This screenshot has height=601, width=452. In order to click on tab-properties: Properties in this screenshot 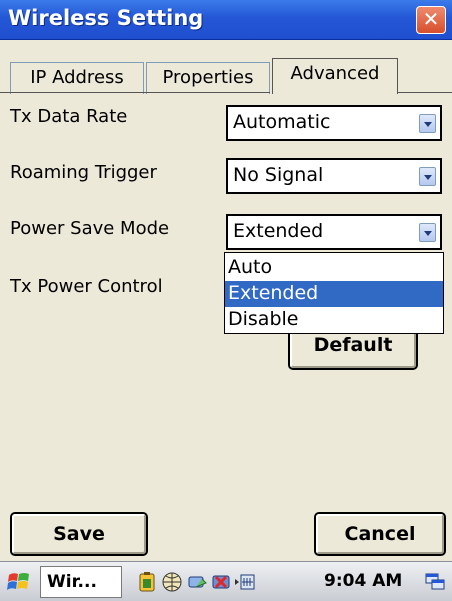, I will do `click(208, 78)`.